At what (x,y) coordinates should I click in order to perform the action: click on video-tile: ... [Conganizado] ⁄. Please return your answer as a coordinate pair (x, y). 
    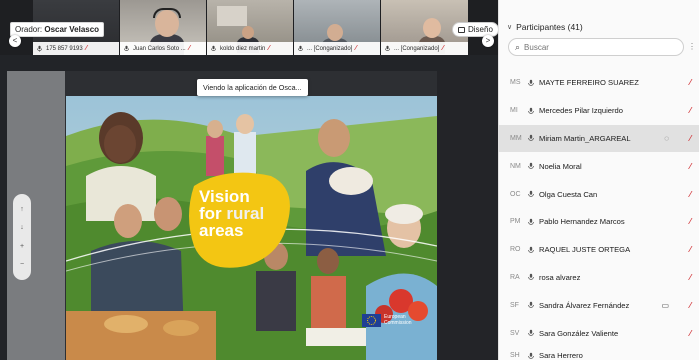
    Looking at the image, I should click on (337, 27).